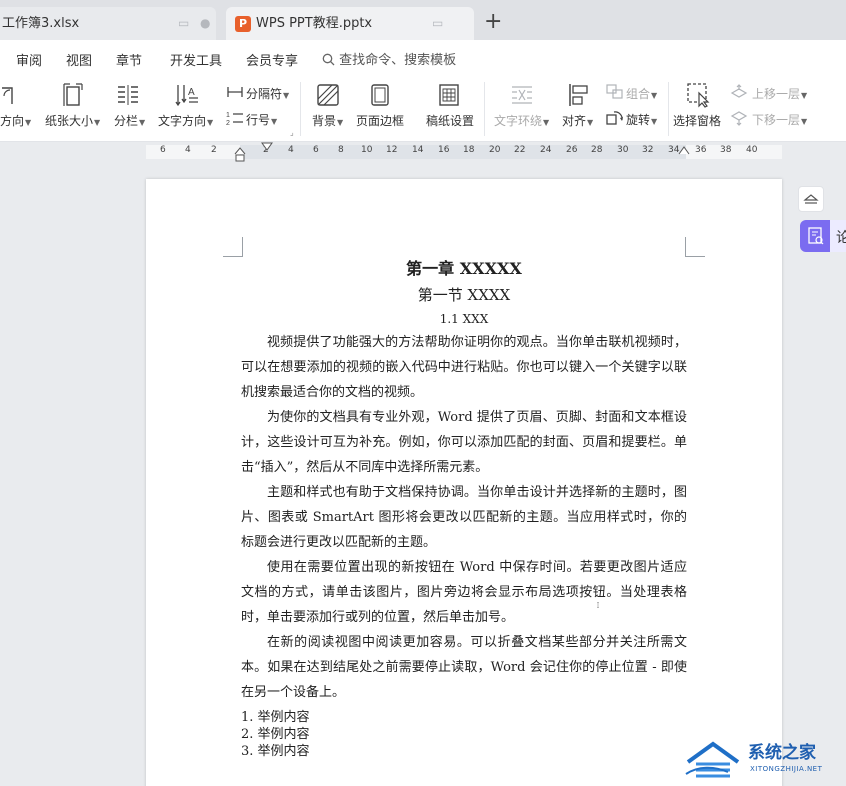 This screenshot has height=786, width=846. What do you see at coordinates (328, 59) in the screenshot?
I see `search-icon` at bounding box center [328, 59].